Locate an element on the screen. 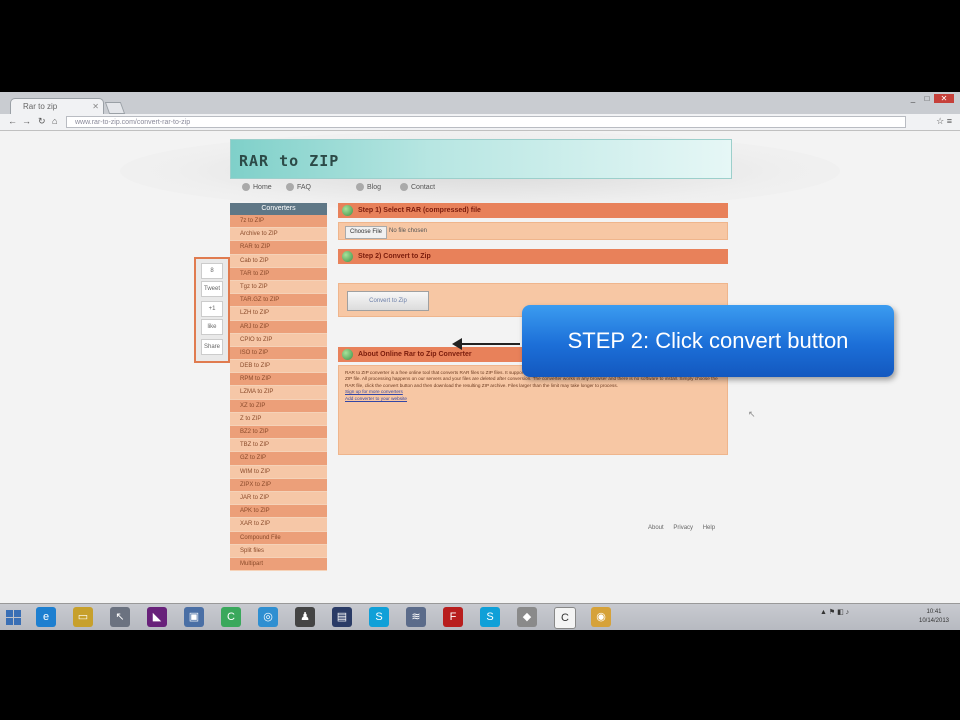 This screenshot has height=720, width=960. social-share-panel: 8 Tweet +1 like Share is located at coordinates (212, 310).